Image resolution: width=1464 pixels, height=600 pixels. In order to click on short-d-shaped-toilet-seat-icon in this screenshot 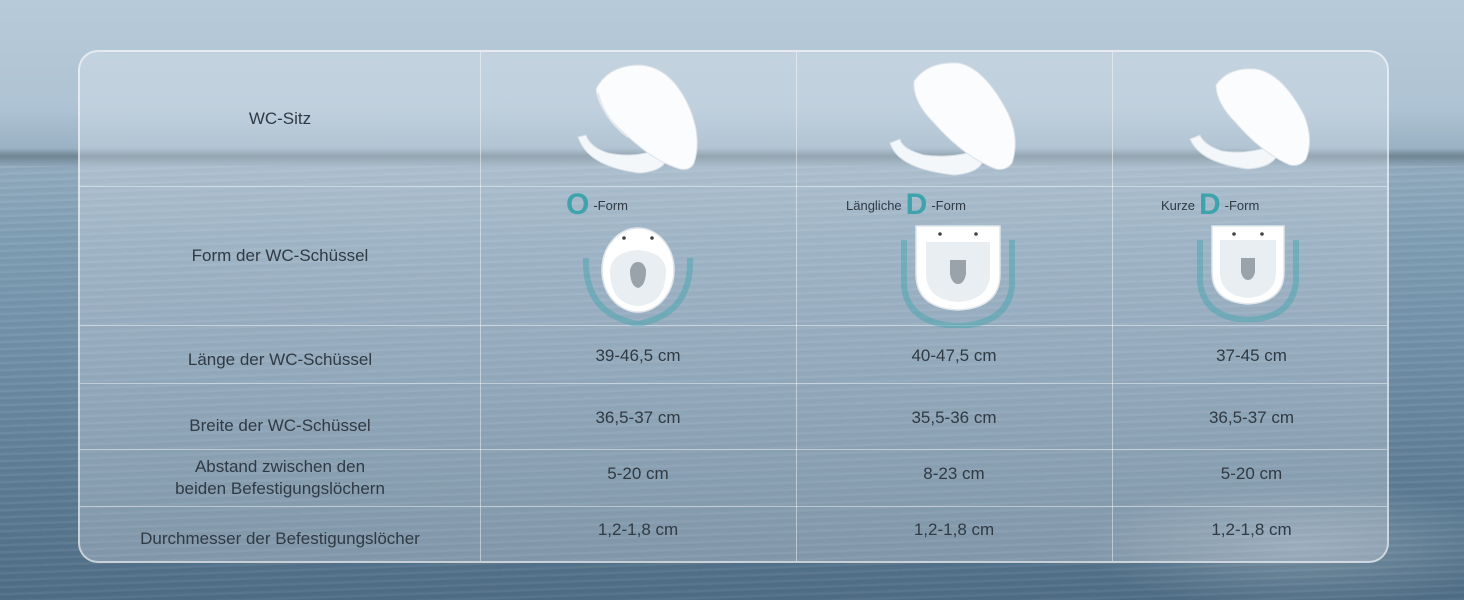, I will do `click(1249, 119)`.